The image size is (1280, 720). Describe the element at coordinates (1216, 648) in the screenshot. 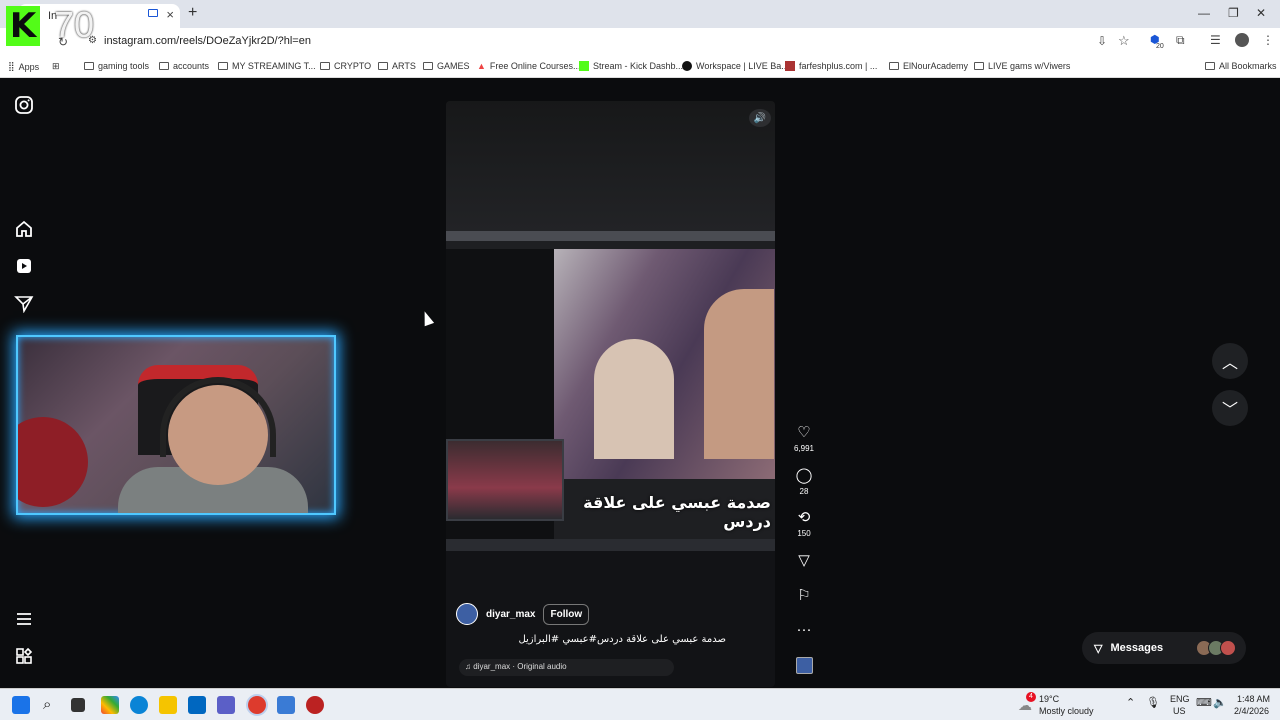

I see `message-avatars` at that location.